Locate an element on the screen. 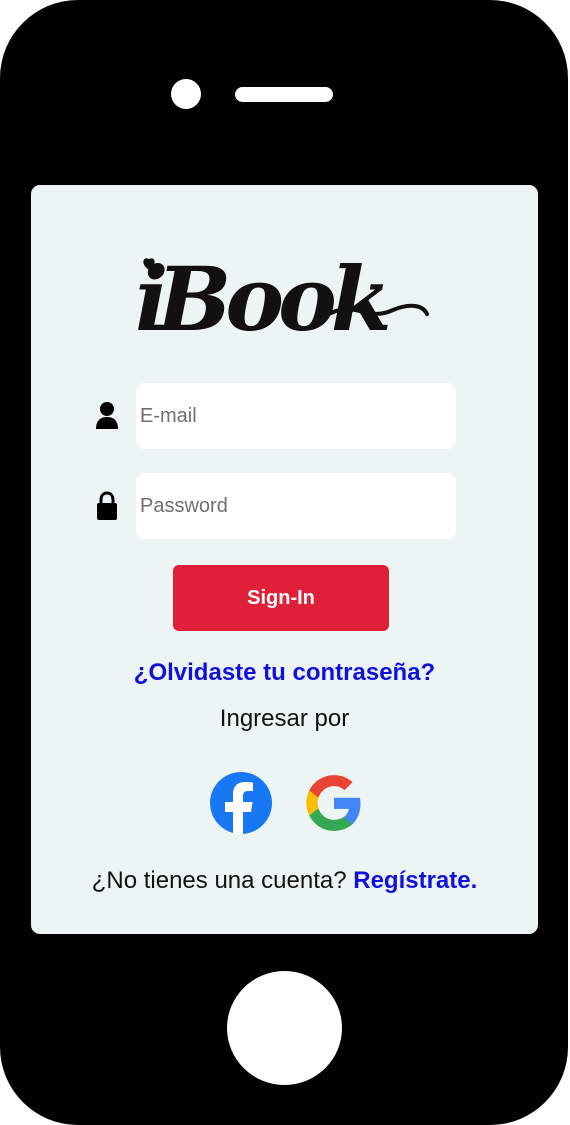 The height and width of the screenshot is (1125, 570). password-row is located at coordinates (289, 506).